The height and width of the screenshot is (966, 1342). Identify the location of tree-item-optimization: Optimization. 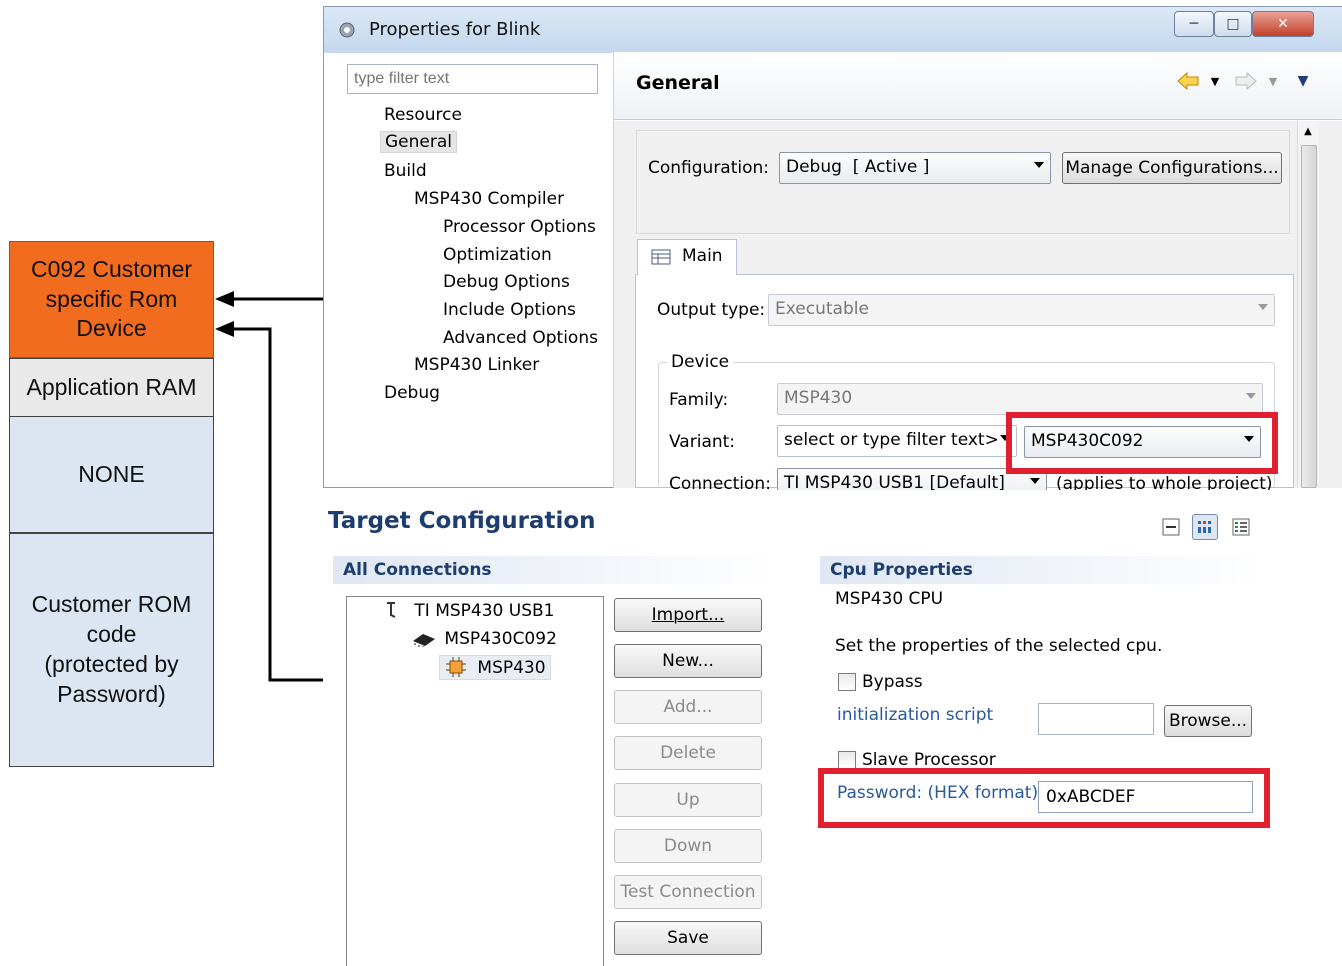
(497, 255).